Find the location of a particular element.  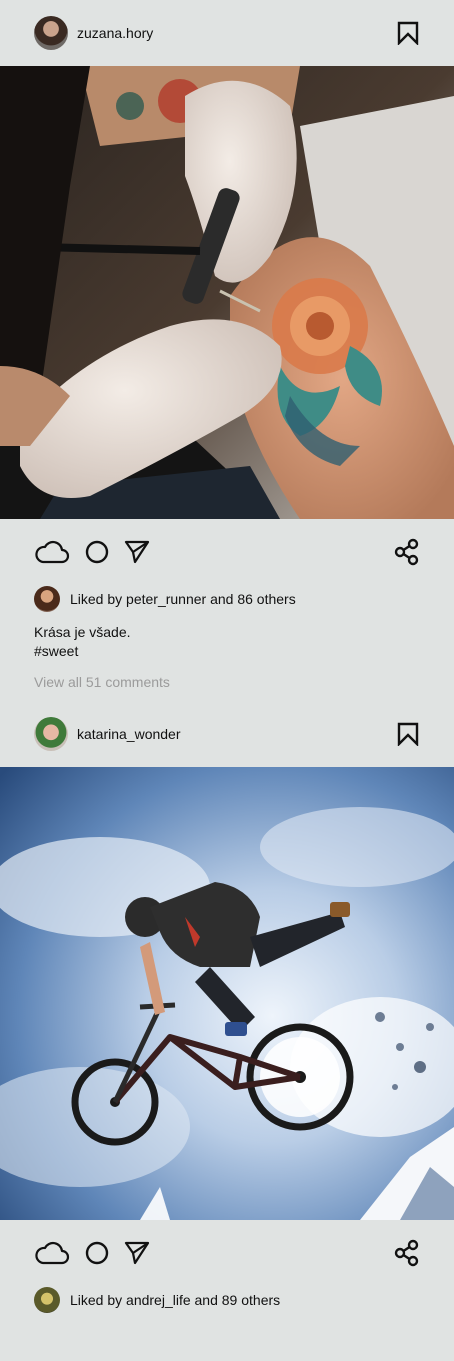

caption: Krása je všade. #sweet is located at coordinates (244, 642).